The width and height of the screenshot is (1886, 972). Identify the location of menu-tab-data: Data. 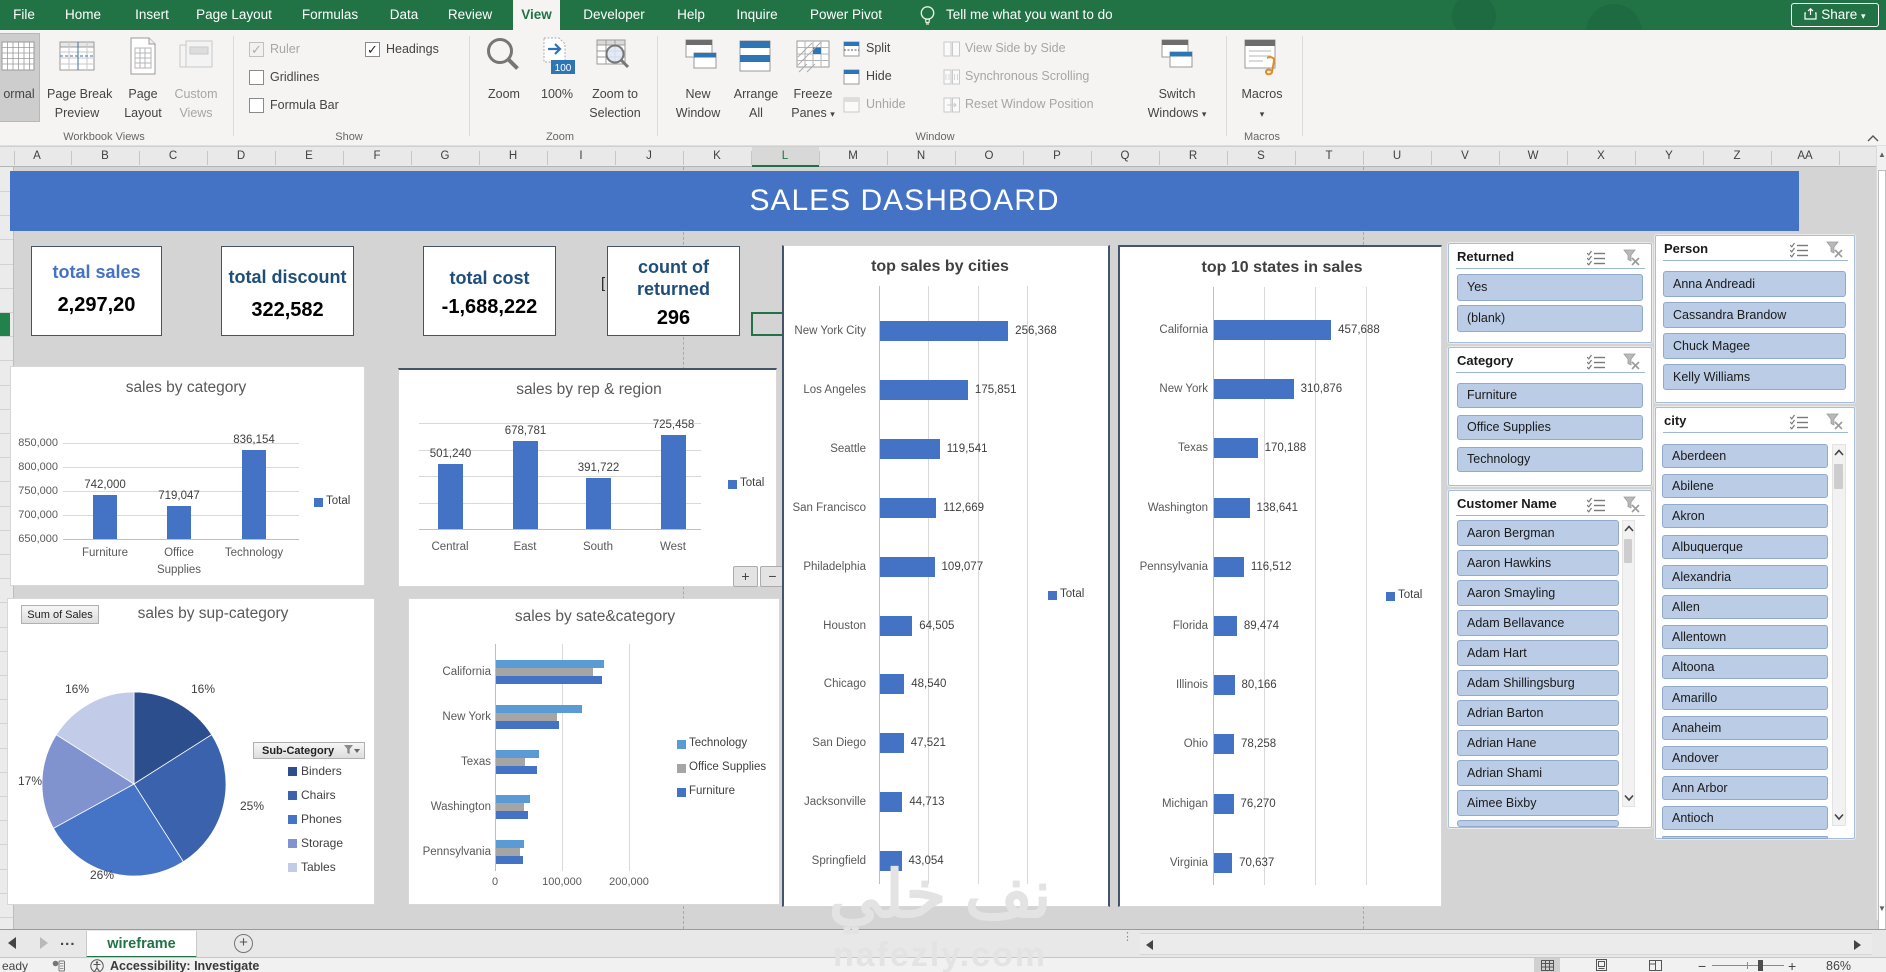
(404, 15).